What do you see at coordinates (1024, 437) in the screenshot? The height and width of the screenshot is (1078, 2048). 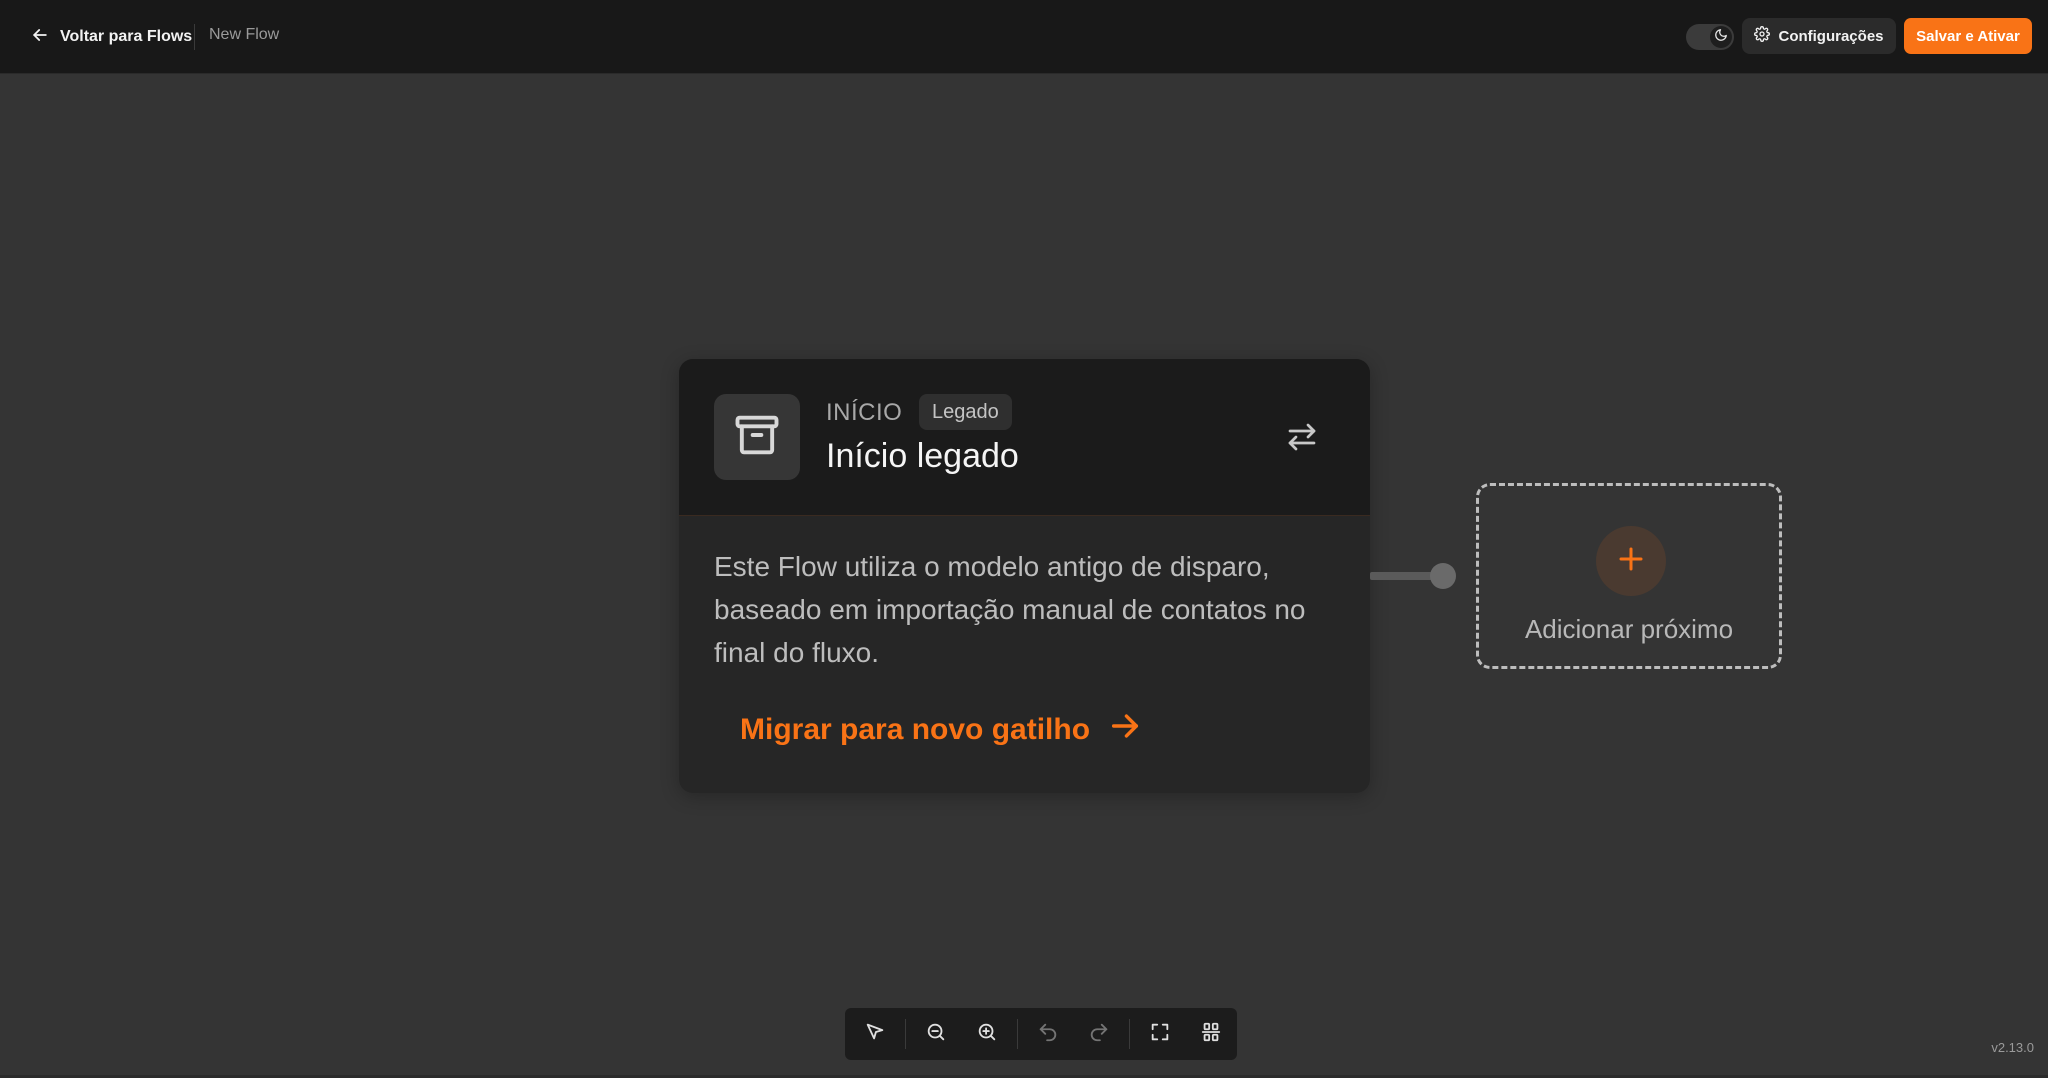 I see `node-header: INÍCIO Legado Início legado` at bounding box center [1024, 437].